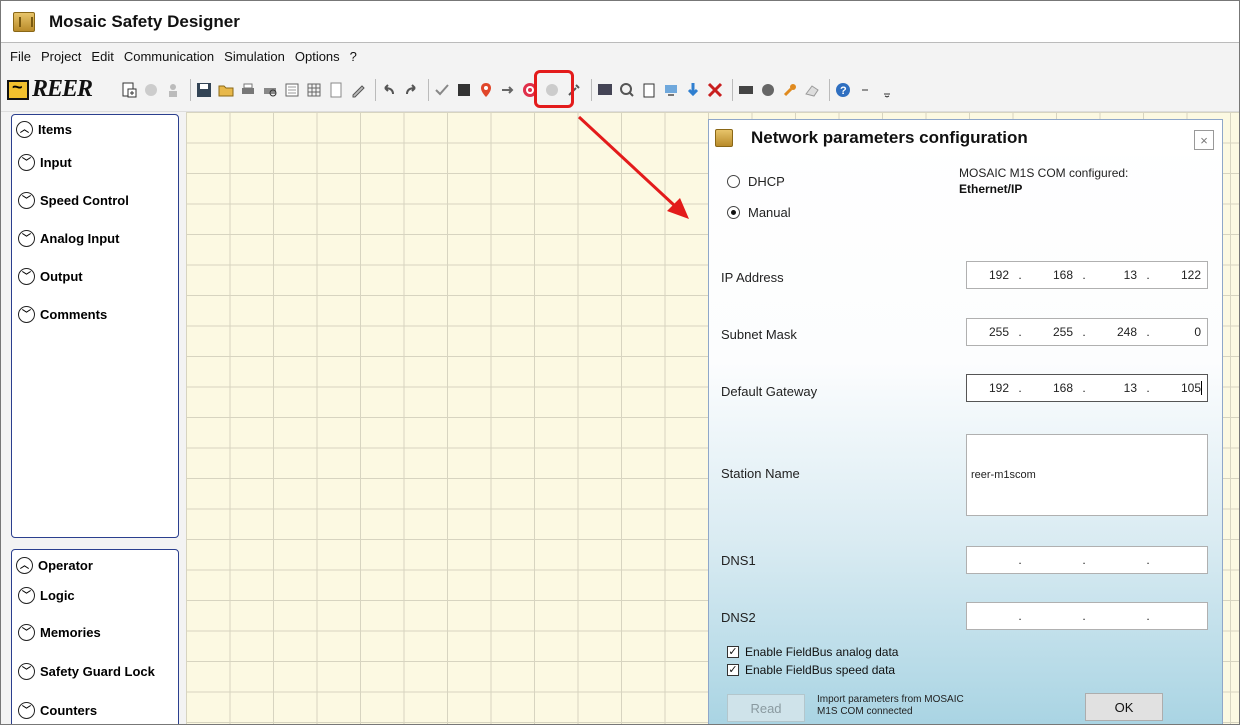  I want to click on stop-icon, so click(768, 90).